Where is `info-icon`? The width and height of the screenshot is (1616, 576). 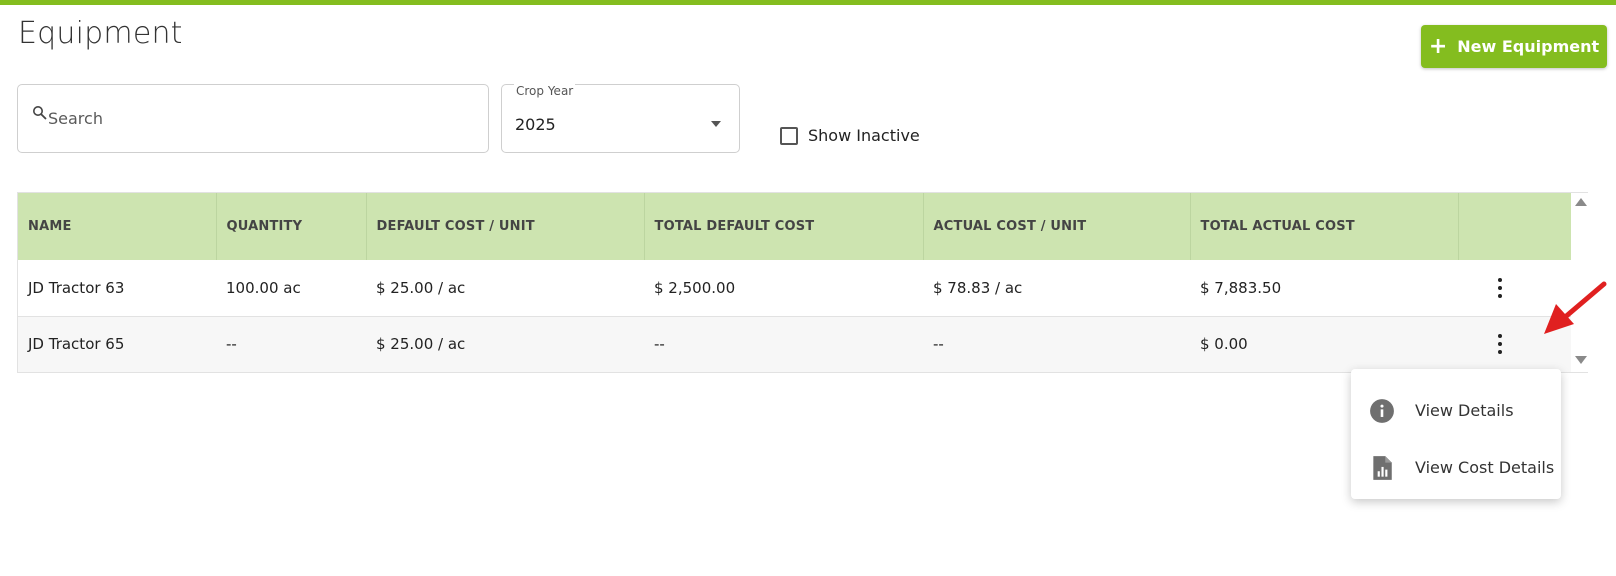 info-icon is located at coordinates (1382, 410).